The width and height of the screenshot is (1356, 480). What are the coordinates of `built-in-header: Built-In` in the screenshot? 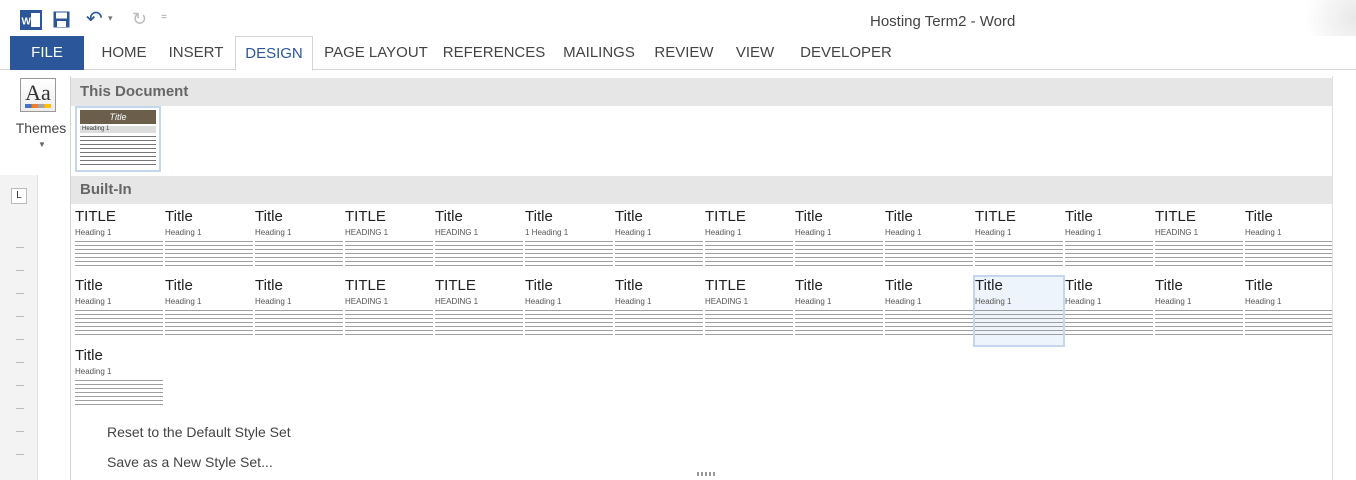 It's located at (702, 190).